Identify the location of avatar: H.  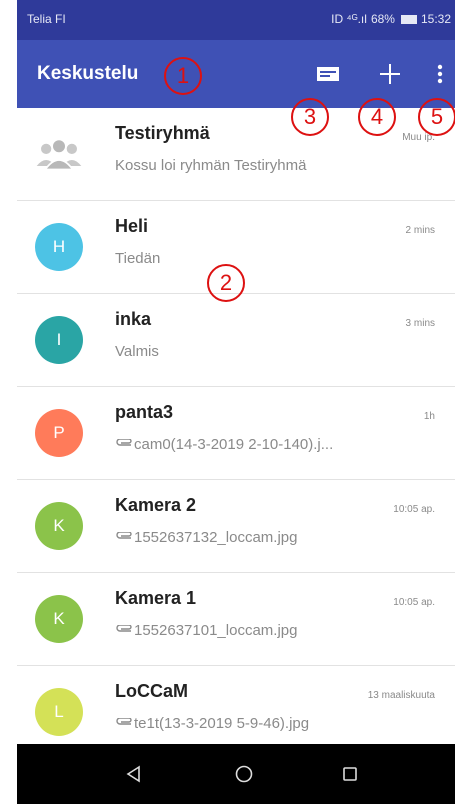
(59, 247).